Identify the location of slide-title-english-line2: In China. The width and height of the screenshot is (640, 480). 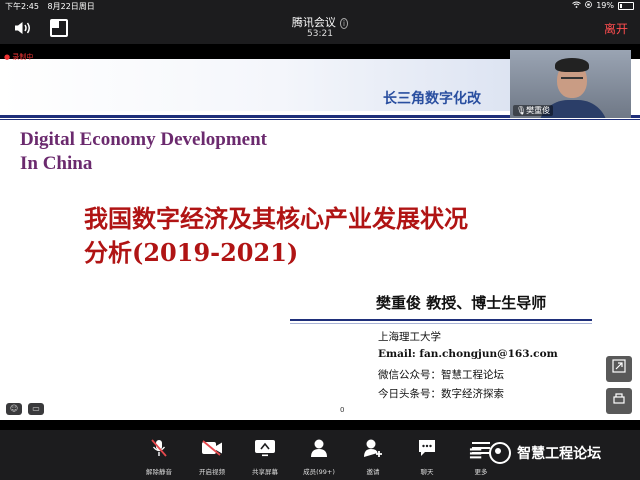
(56, 163).